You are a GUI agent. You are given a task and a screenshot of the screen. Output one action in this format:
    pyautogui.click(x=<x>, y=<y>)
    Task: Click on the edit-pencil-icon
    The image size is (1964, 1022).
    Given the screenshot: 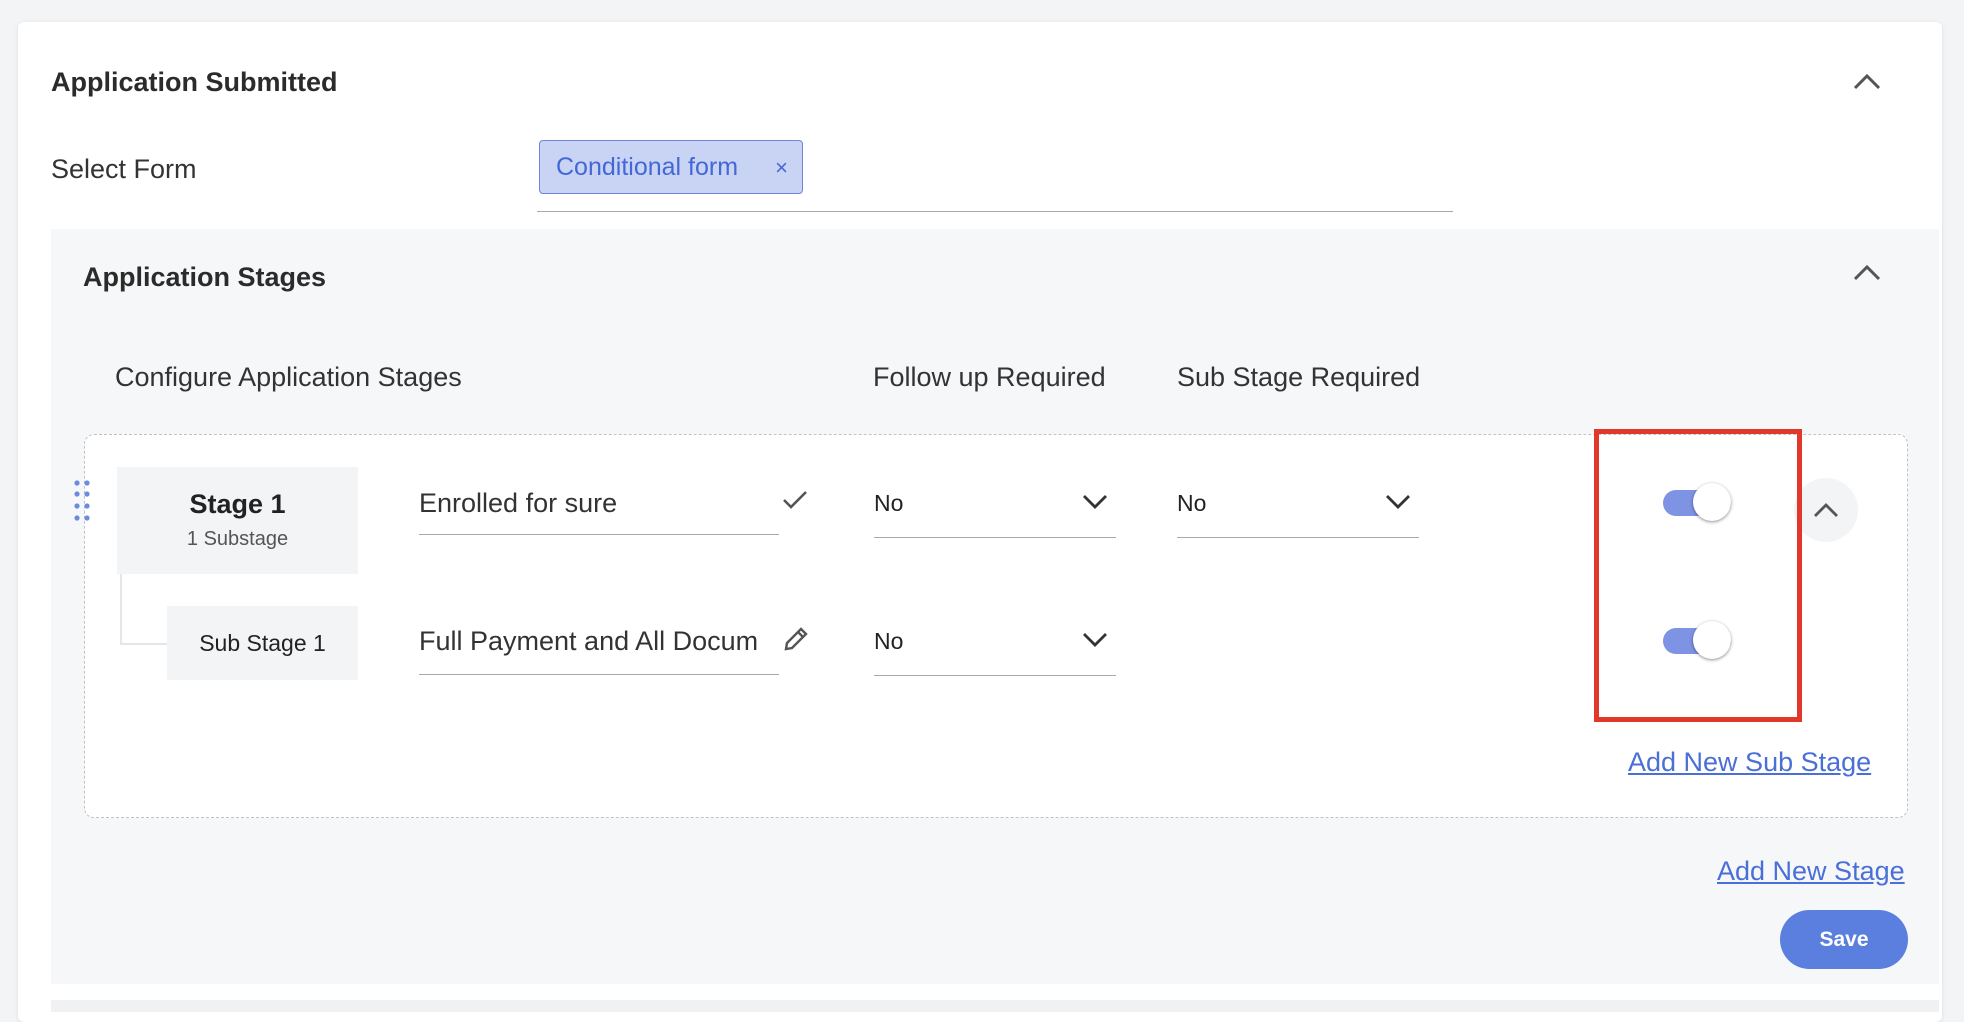 What is the action you would take?
    pyautogui.click(x=796, y=639)
    